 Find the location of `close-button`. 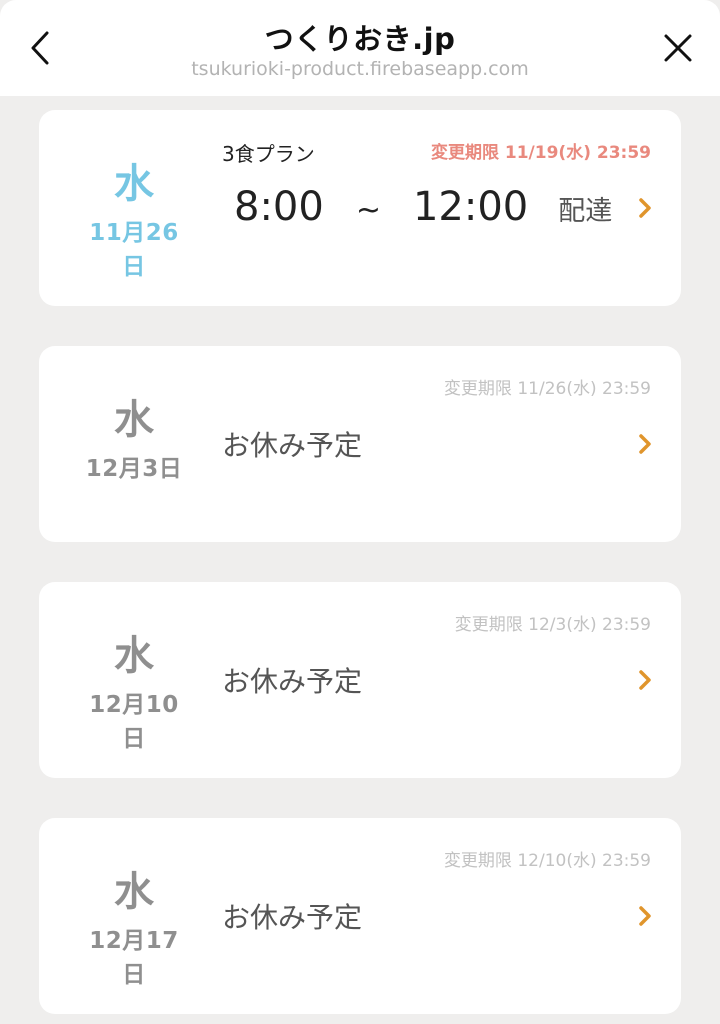

close-button is located at coordinates (678, 48).